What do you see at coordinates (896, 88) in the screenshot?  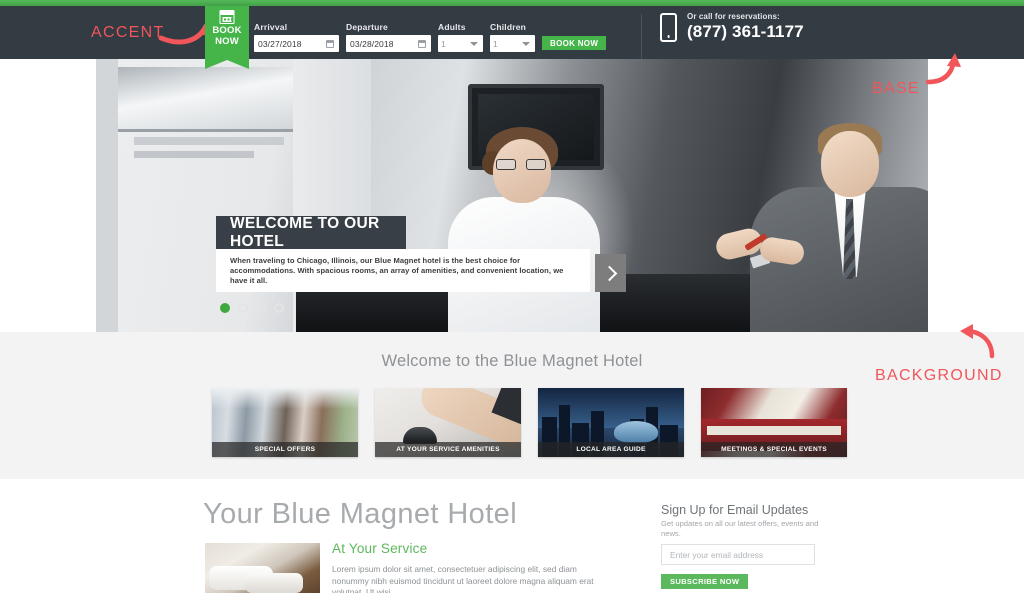 I see `annotation-base: BASE` at bounding box center [896, 88].